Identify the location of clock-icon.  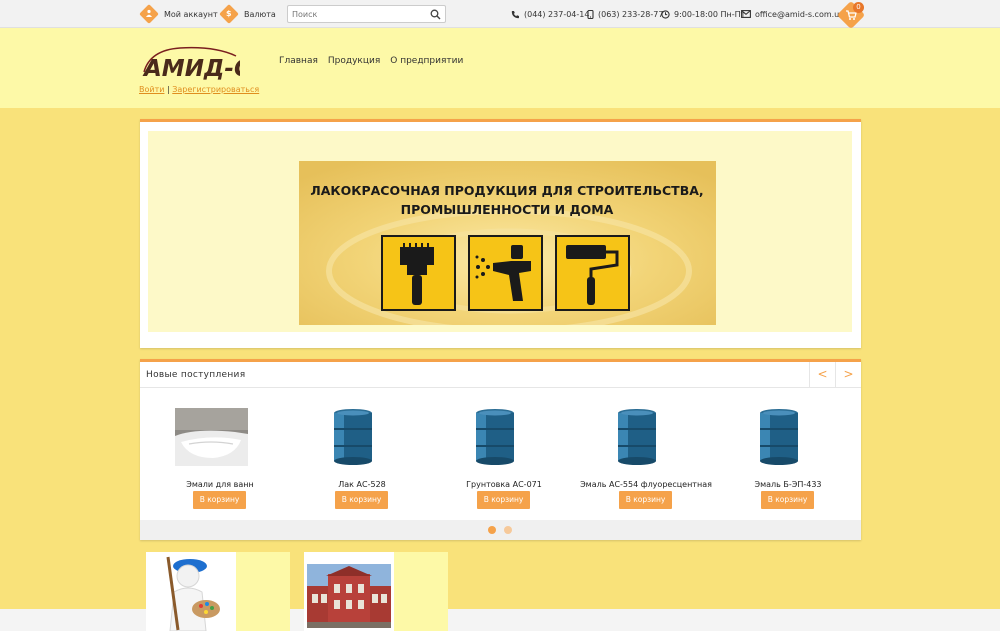
(665, 14).